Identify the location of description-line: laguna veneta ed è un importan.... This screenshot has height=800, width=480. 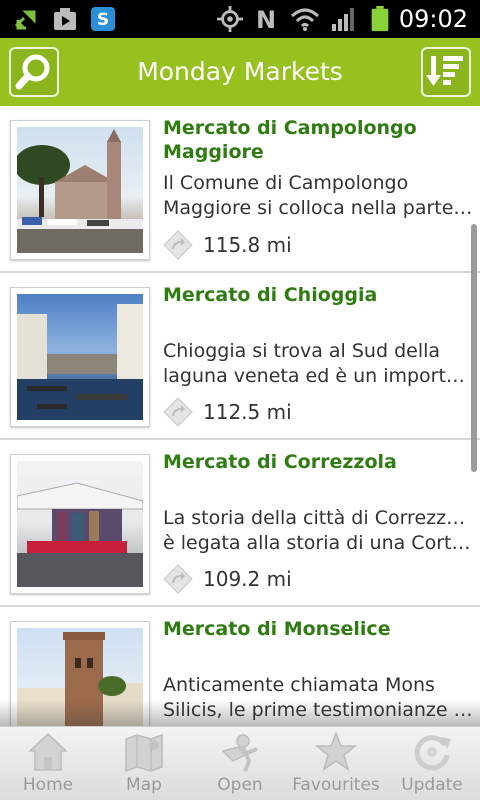
(318, 376).